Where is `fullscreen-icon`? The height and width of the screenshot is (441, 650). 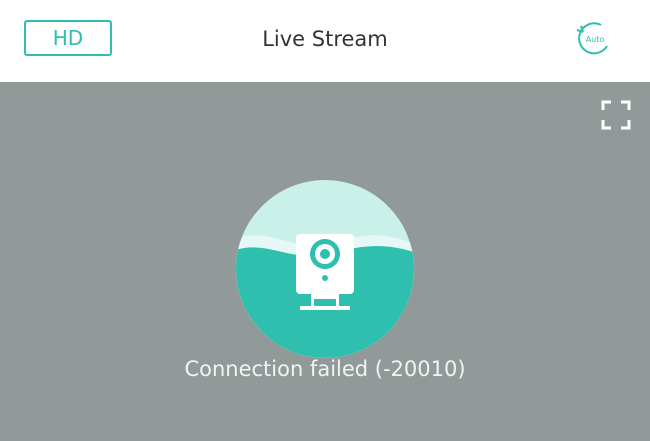
fullscreen-icon is located at coordinates (616, 115).